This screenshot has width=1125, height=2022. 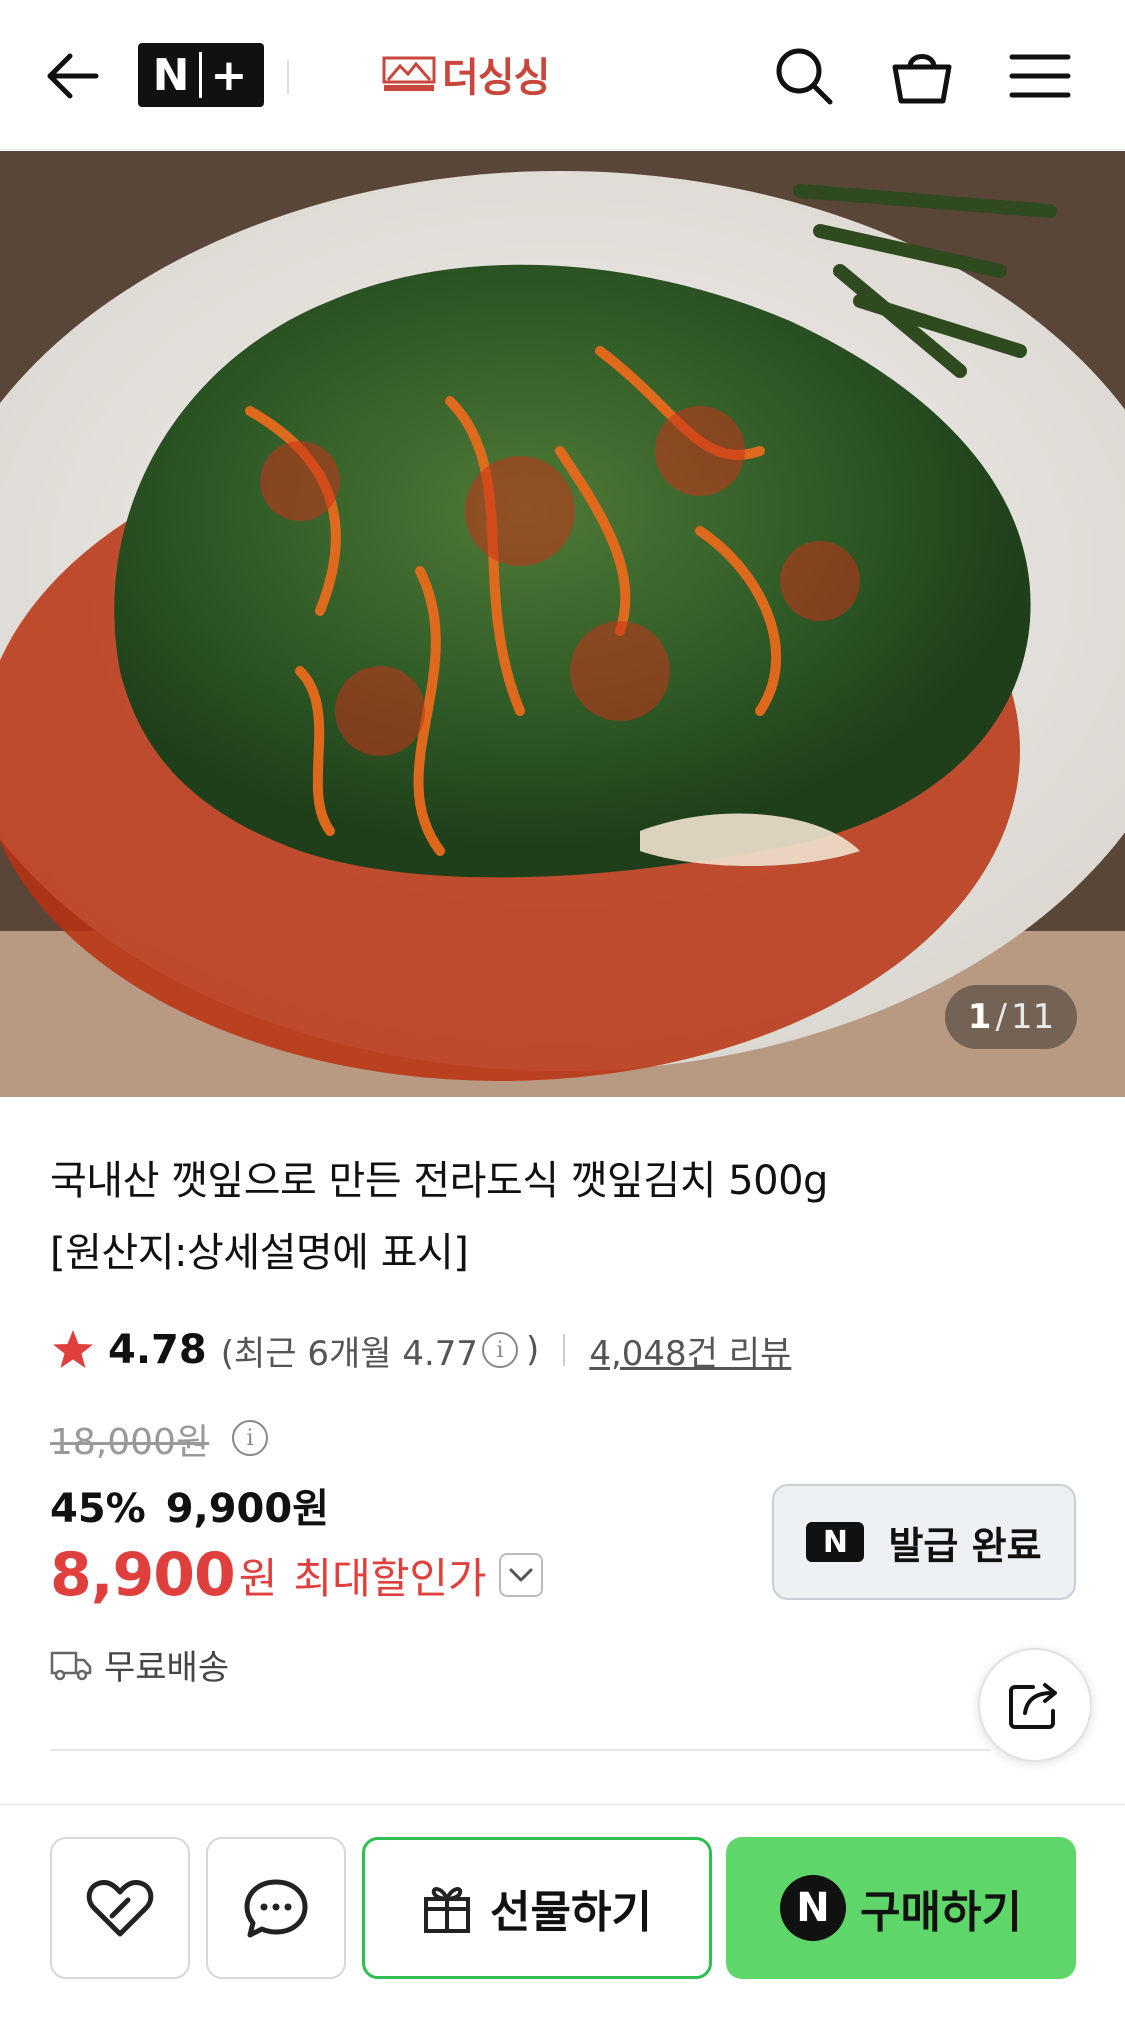 What do you see at coordinates (835, 1542) in the screenshot?
I see `naver-coupon-icon: N` at bounding box center [835, 1542].